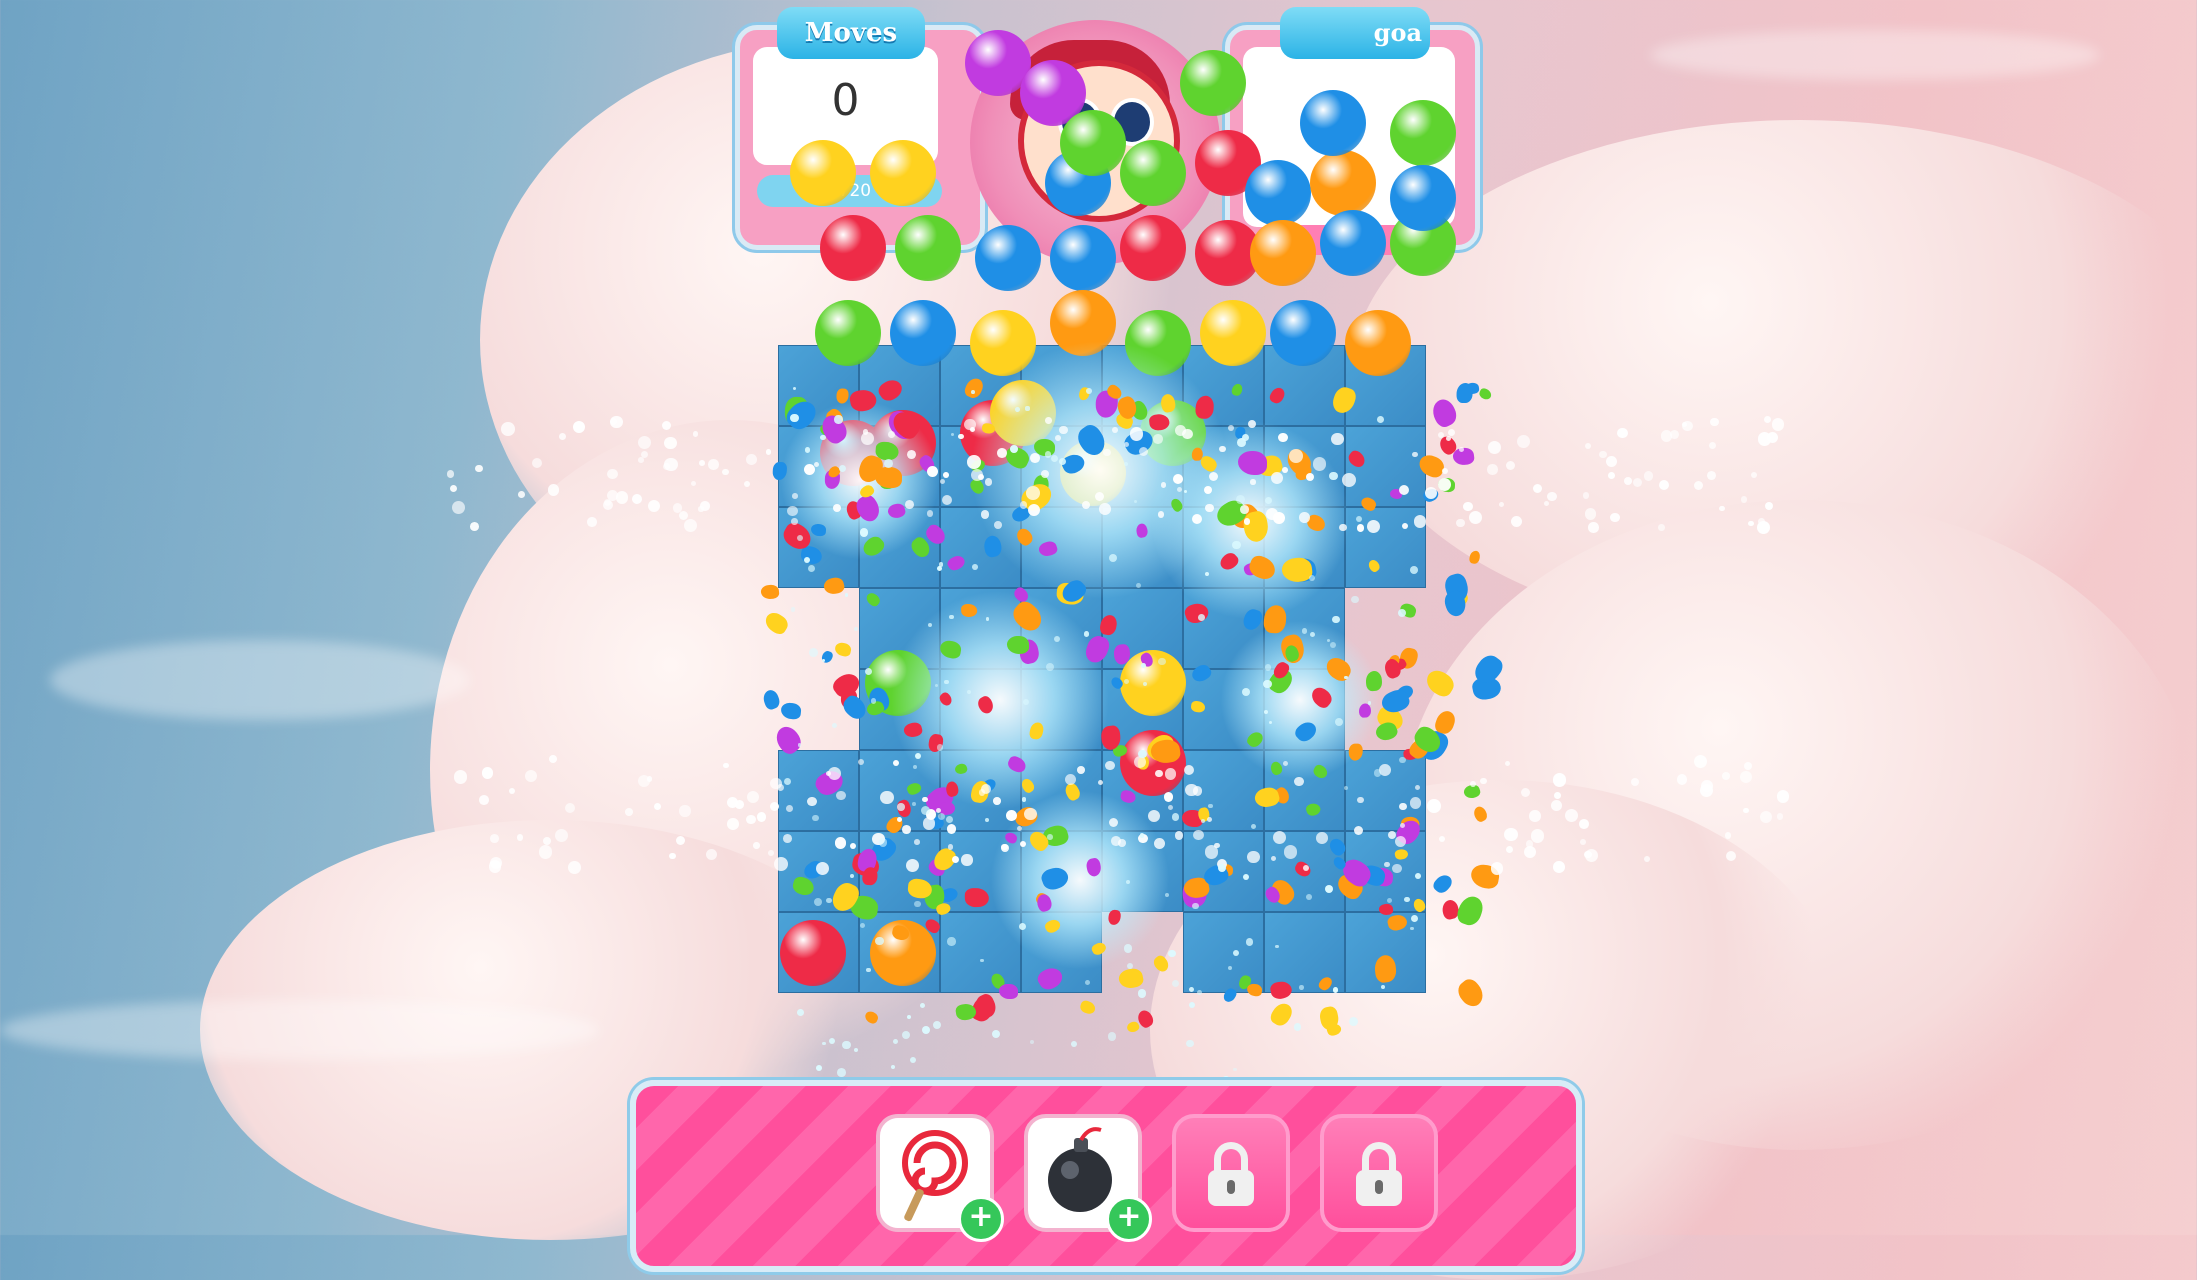 The height and width of the screenshot is (1280, 2197). Describe the element at coordinates (1088, 1178) in the screenshot. I see `booster-bomb: +` at that location.